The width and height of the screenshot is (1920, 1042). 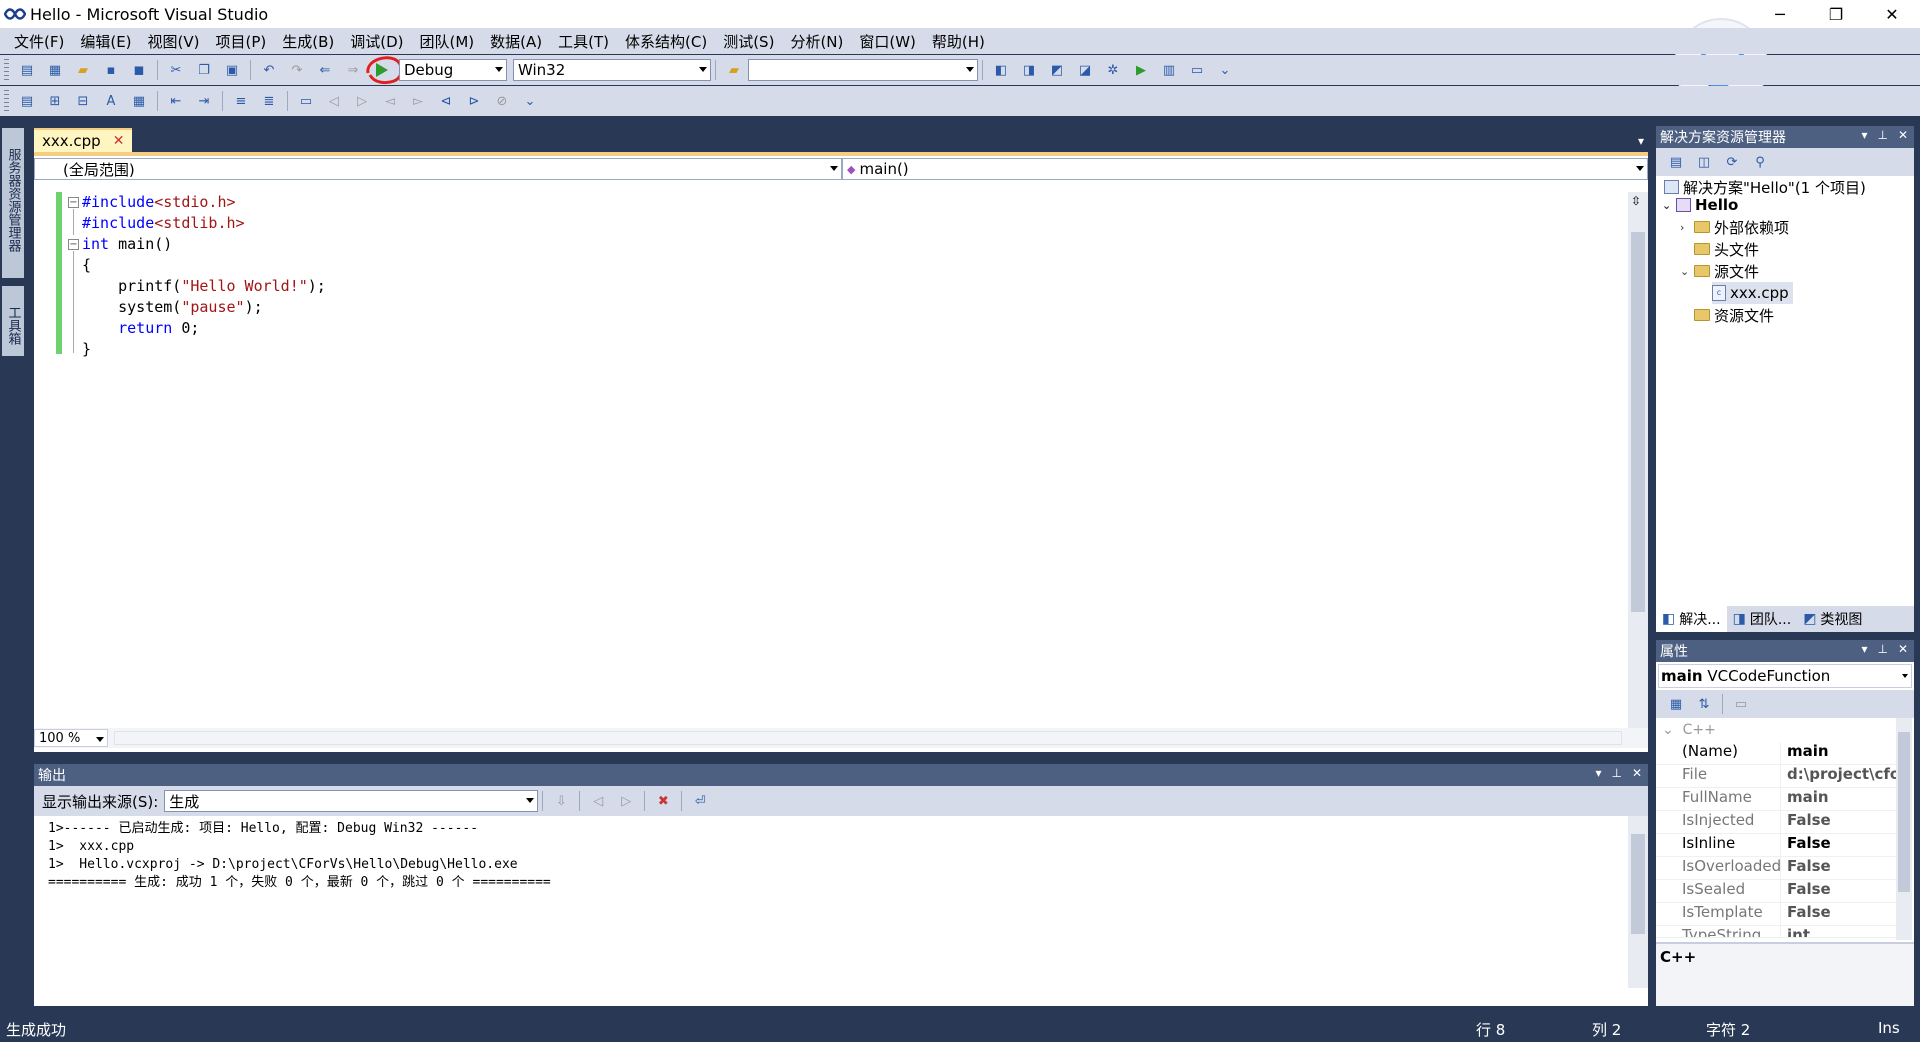 What do you see at coordinates (119, 141) in the screenshot?
I see `tab-close-icon: ✕` at bounding box center [119, 141].